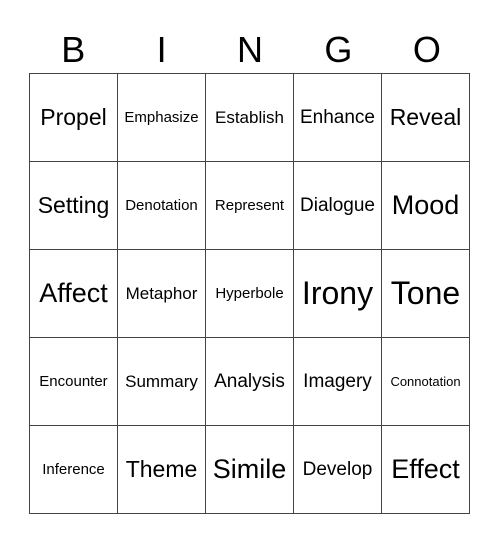 The height and width of the screenshot is (544, 500). Describe the element at coordinates (162, 206) in the screenshot. I see `bingo-cell: Denotation` at that location.